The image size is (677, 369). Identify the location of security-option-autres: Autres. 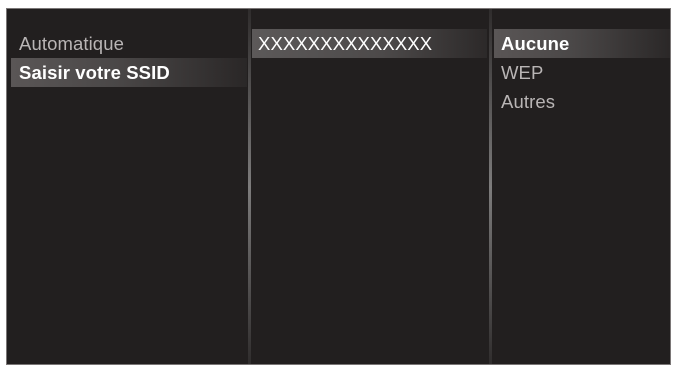
(582, 101).